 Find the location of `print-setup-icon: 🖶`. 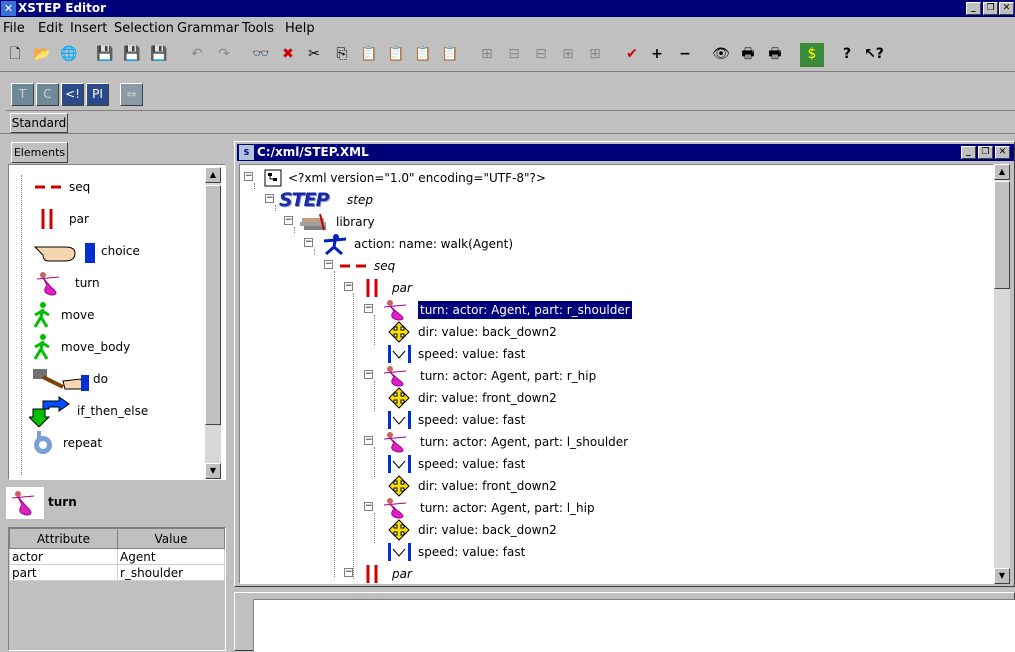

print-setup-icon: 🖶 is located at coordinates (775, 55).